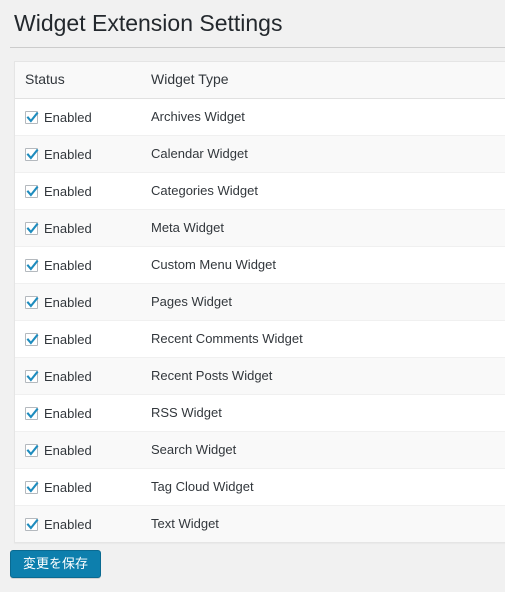  I want to click on cell-widget-type: Recent Comments Widget, so click(323, 339).